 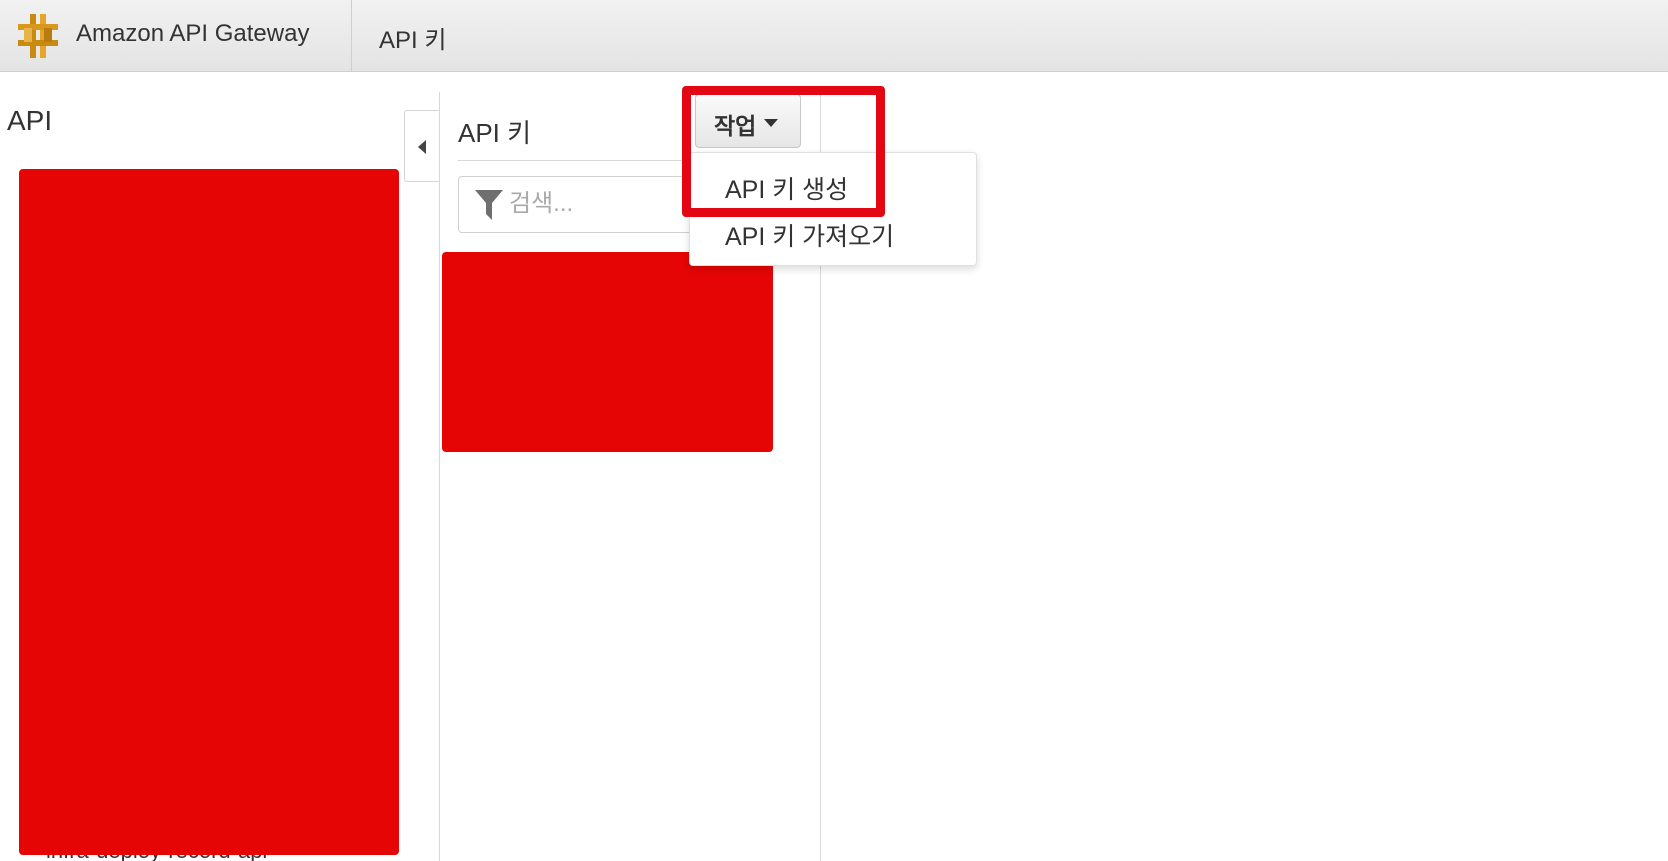 I want to click on actions-dropdown-menu: API 키 생성 API 키 가져오기, so click(x=833, y=209).